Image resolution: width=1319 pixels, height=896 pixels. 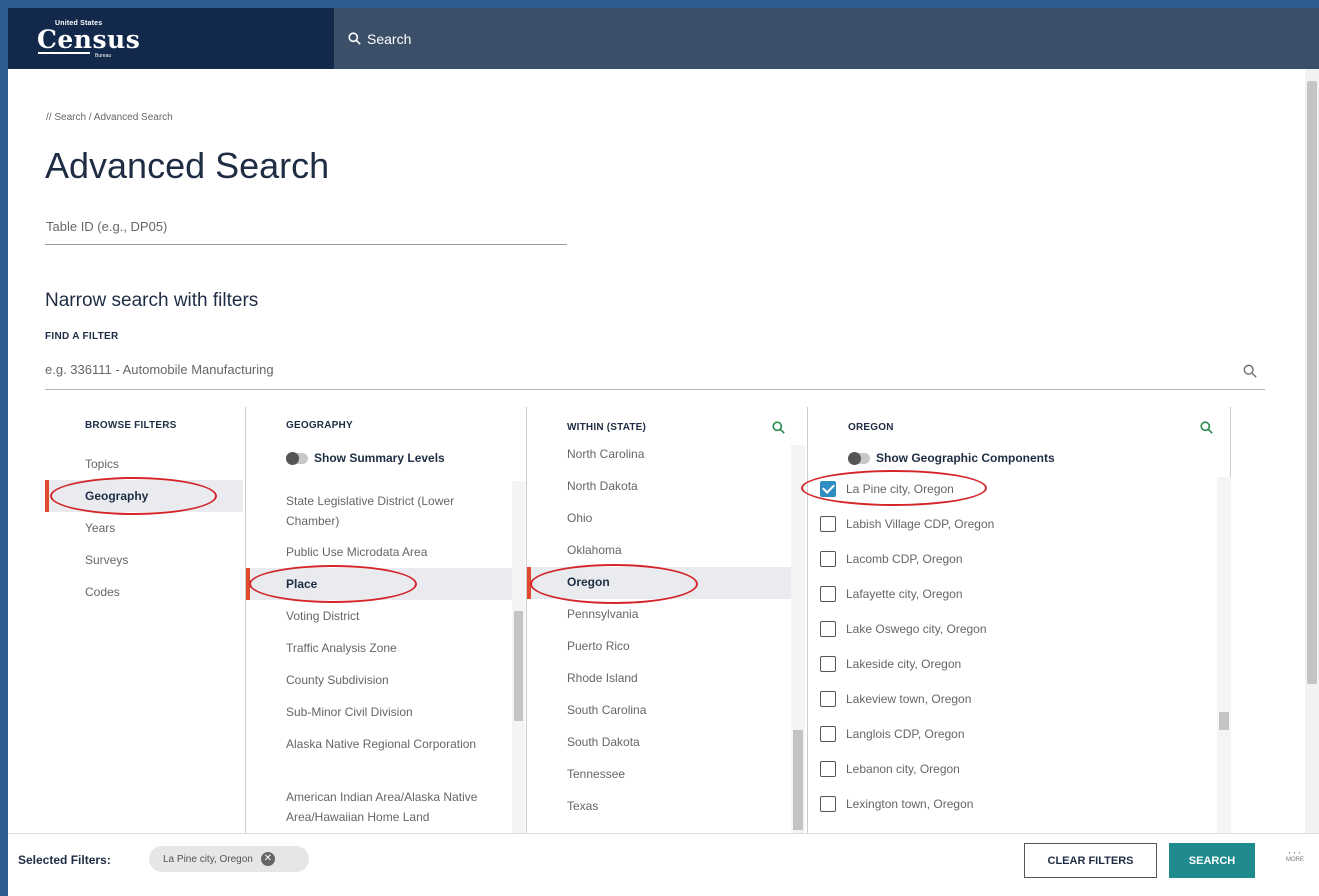 I want to click on state-item-puerto-rico: Puerto Rico, so click(x=598, y=646).